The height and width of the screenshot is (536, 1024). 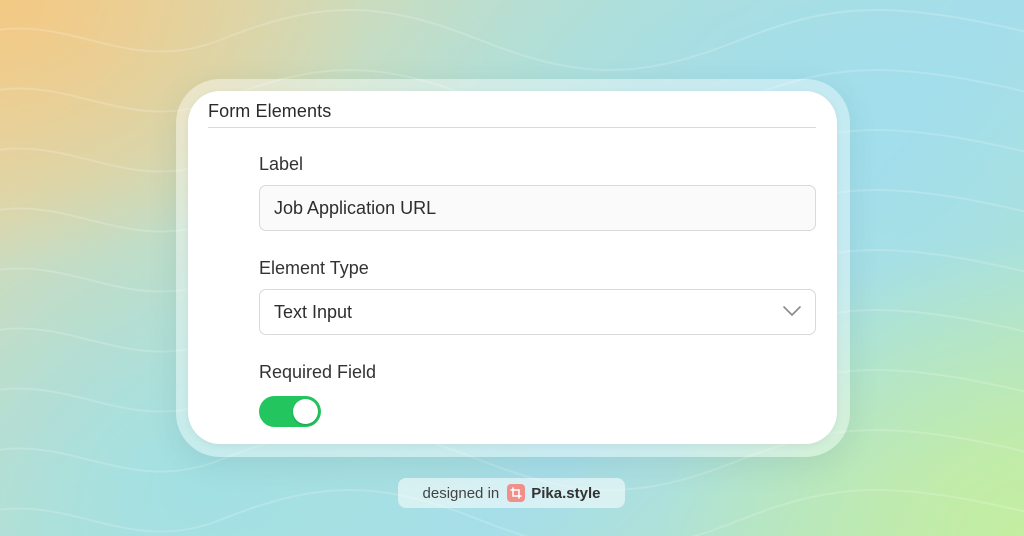 I want to click on badge-brand-text: Pika.style, so click(x=566, y=493).